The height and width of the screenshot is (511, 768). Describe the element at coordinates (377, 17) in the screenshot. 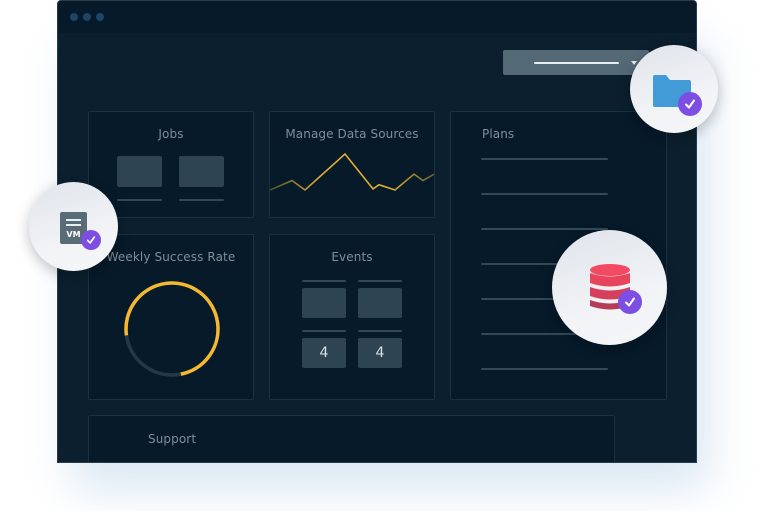

I see `title-bar` at that location.